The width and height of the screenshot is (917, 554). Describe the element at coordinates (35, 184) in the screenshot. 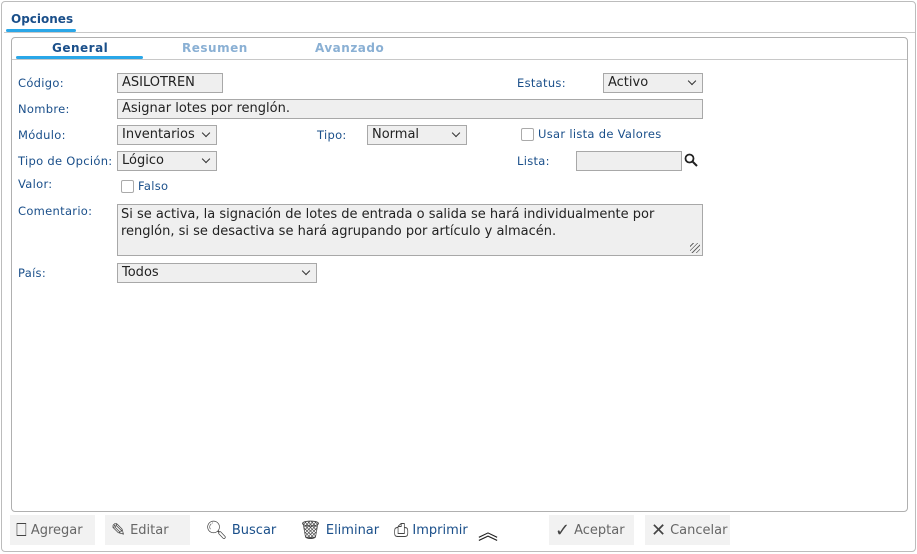

I see `valor-label: Valor:` at that location.